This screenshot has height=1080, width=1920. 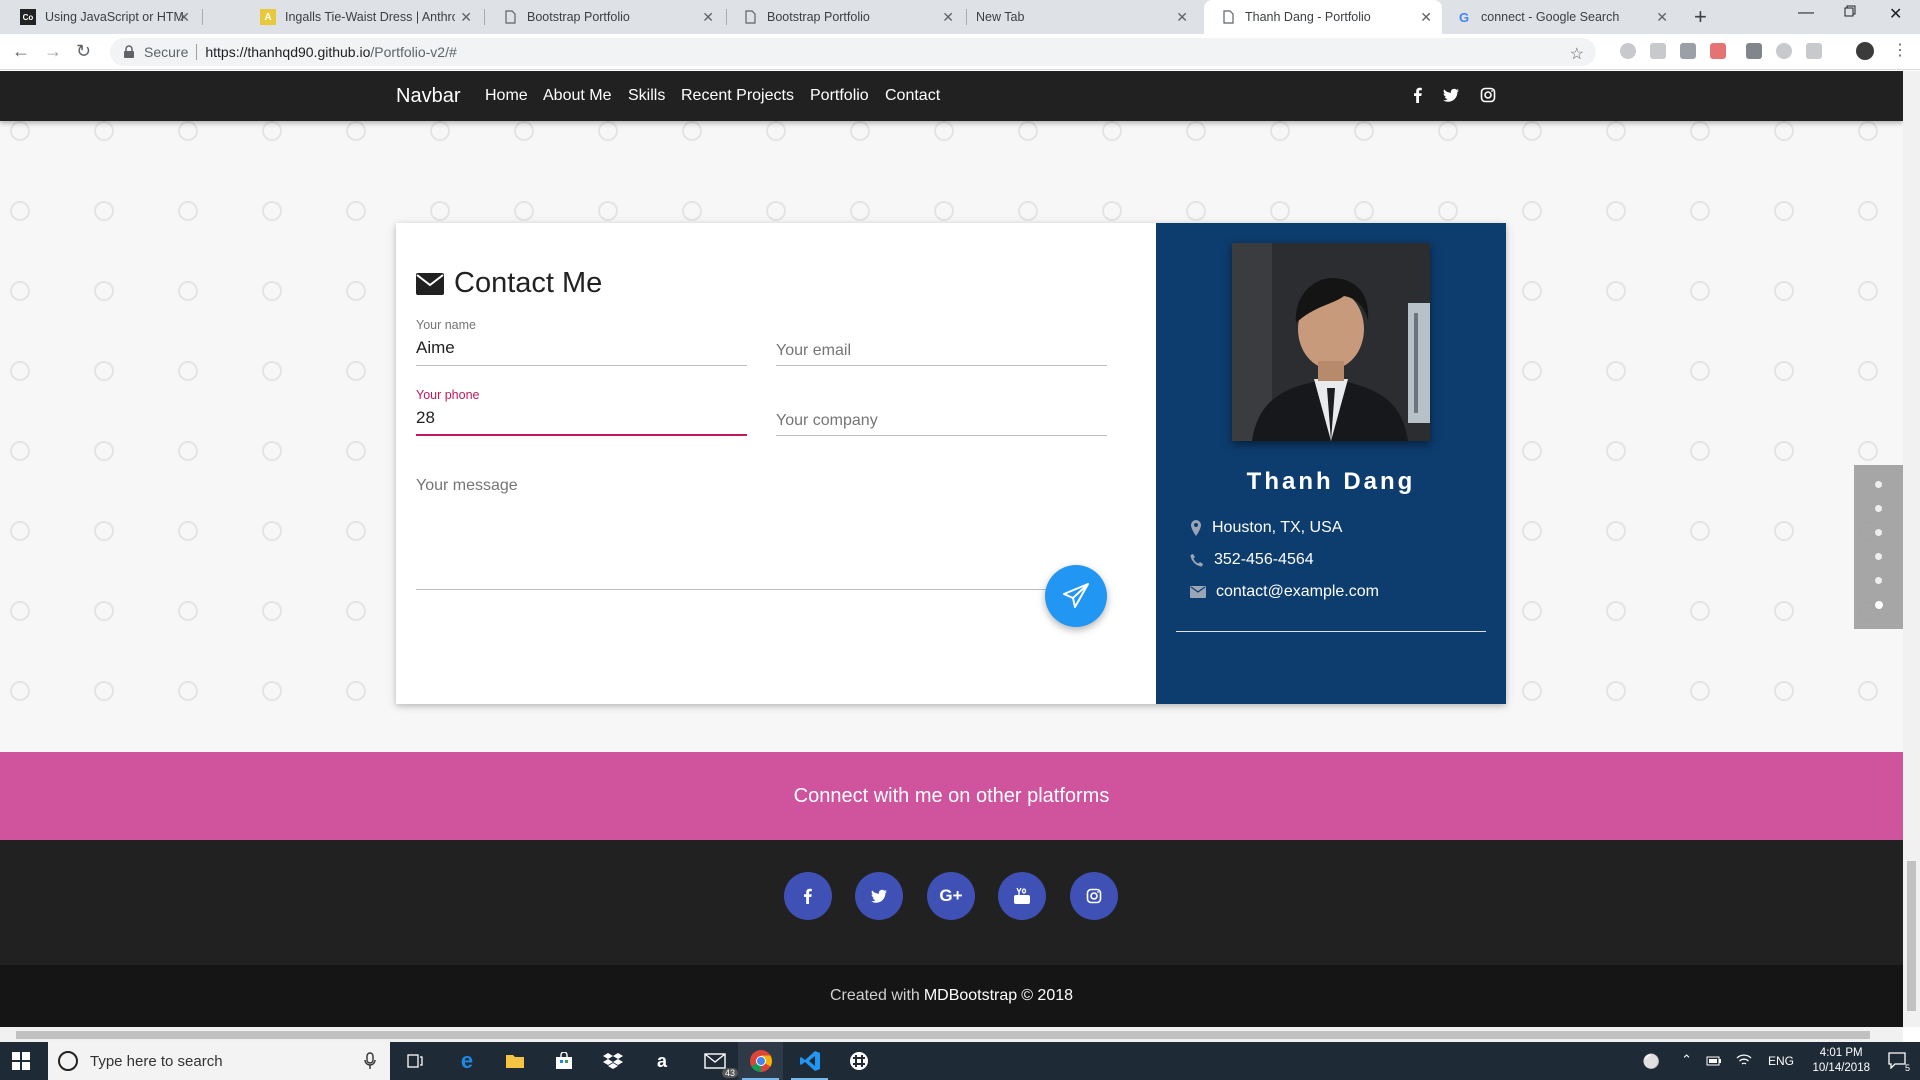 I want to click on task-view-icon, so click(x=415, y=1061).